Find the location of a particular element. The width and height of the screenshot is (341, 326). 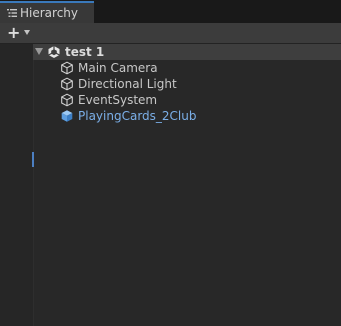

hierarchy-list-icon is located at coordinates (12, 13).